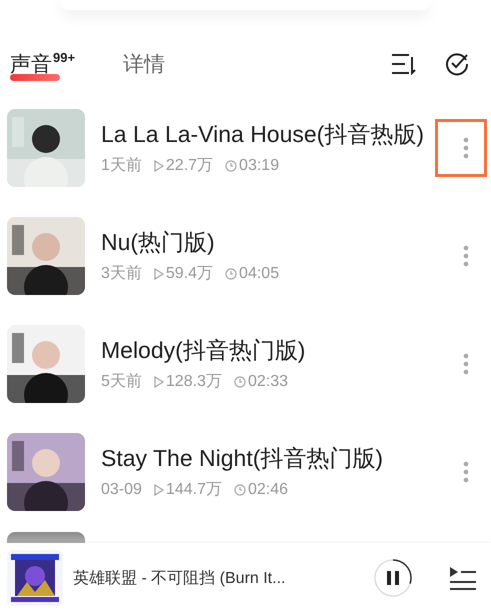 This screenshot has width=491, height=613. What do you see at coordinates (190, 274) in the screenshot?
I see `play-count: 59.4万` at bounding box center [190, 274].